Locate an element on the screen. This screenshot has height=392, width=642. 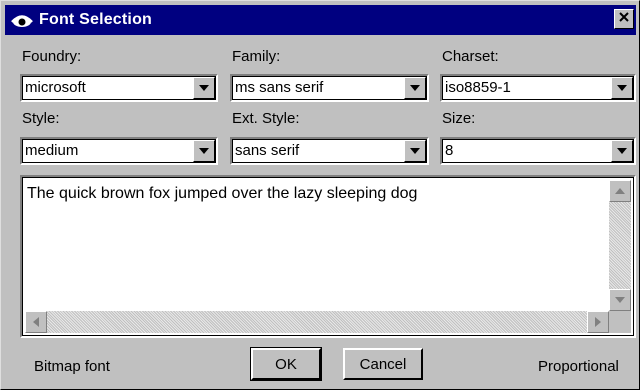
family-dropdown-button is located at coordinates (415, 88).